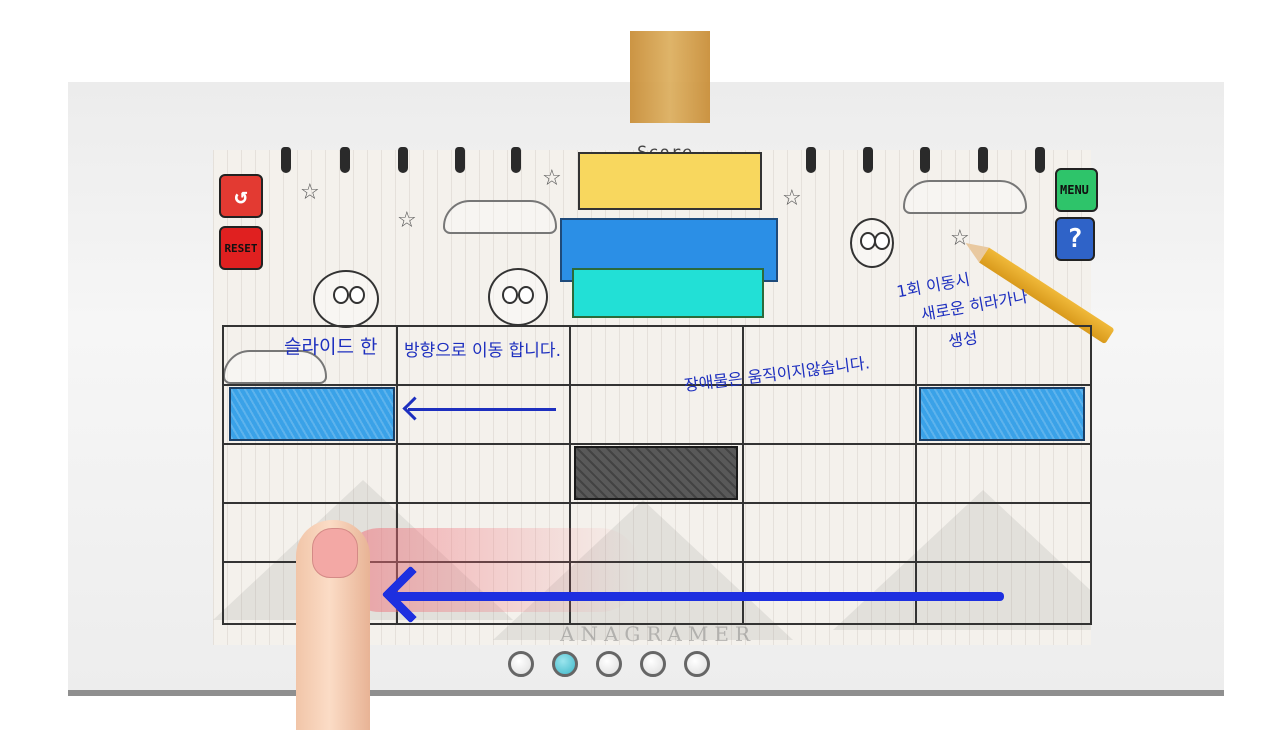  What do you see at coordinates (656, 473) in the screenshot?
I see `obstacle-tile` at bounding box center [656, 473].